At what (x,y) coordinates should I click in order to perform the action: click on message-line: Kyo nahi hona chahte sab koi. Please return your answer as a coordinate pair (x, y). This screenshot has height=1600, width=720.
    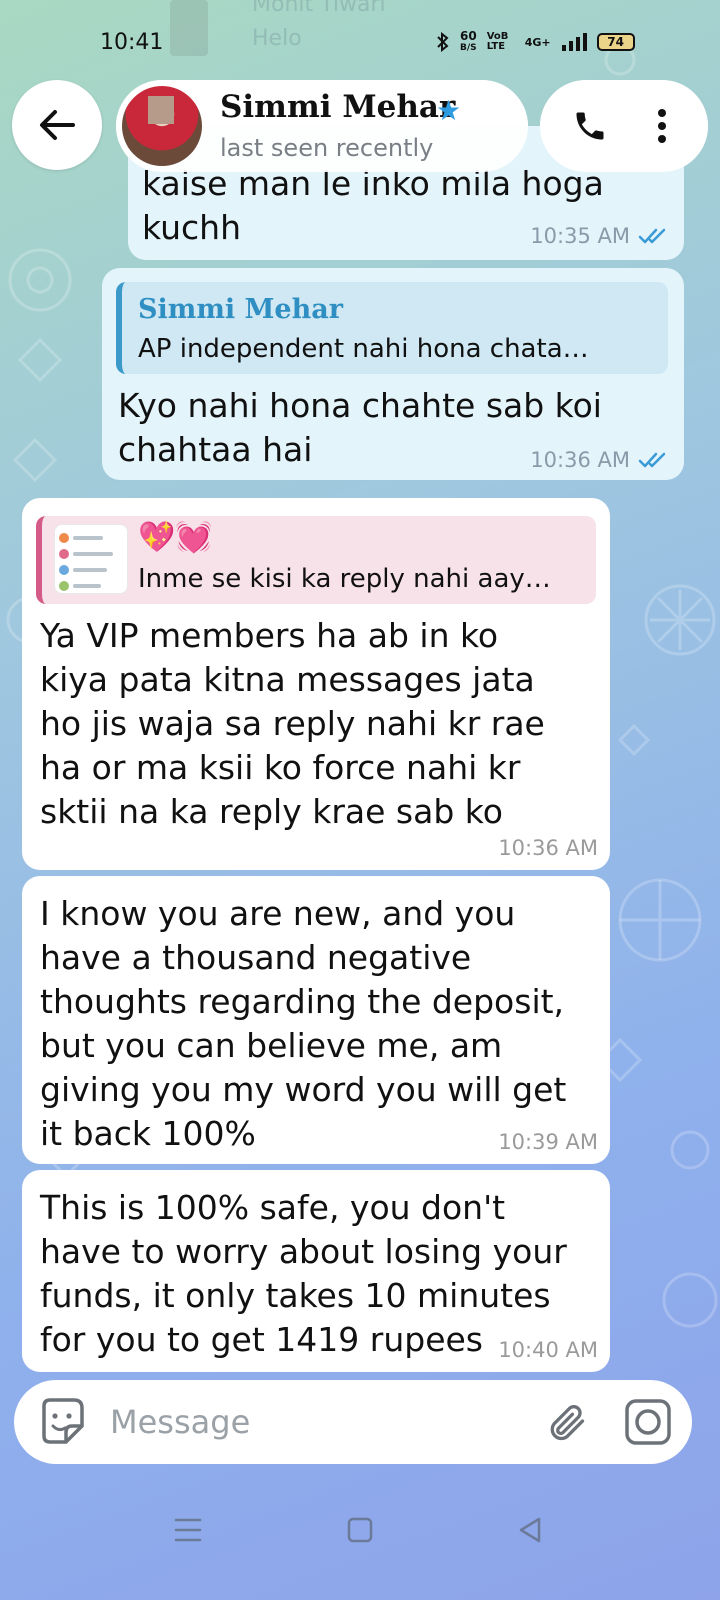
    Looking at the image, I should click on (360, 405).